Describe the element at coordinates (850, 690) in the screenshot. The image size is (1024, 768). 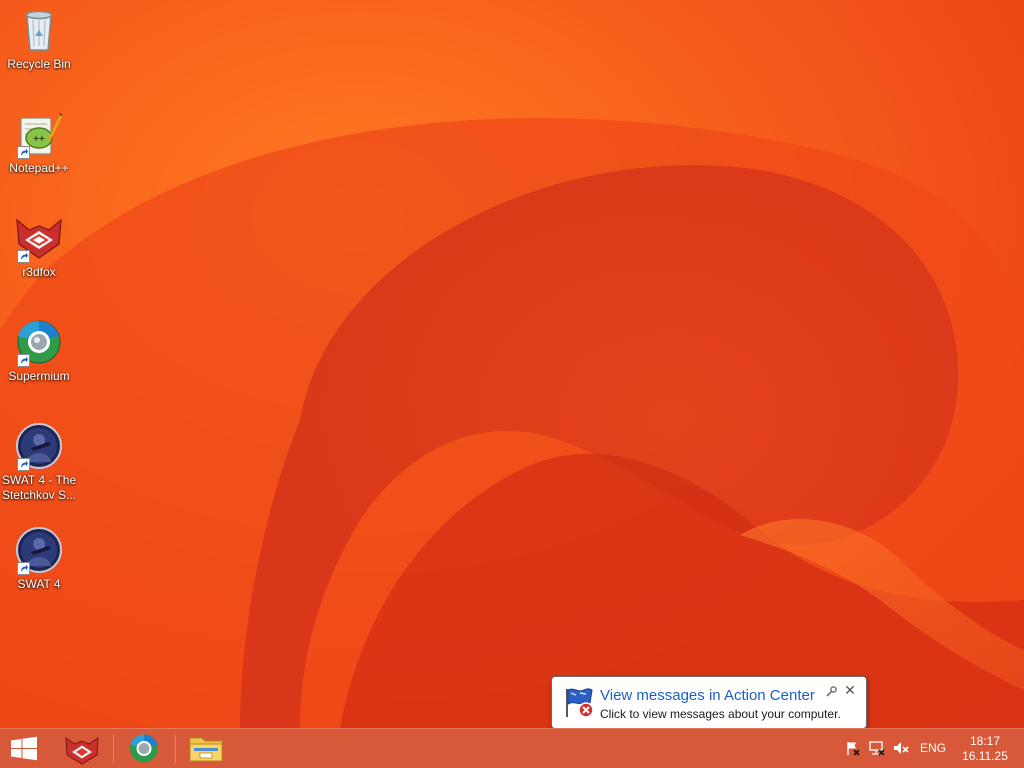
I see `close-icon: ✕` at that location.